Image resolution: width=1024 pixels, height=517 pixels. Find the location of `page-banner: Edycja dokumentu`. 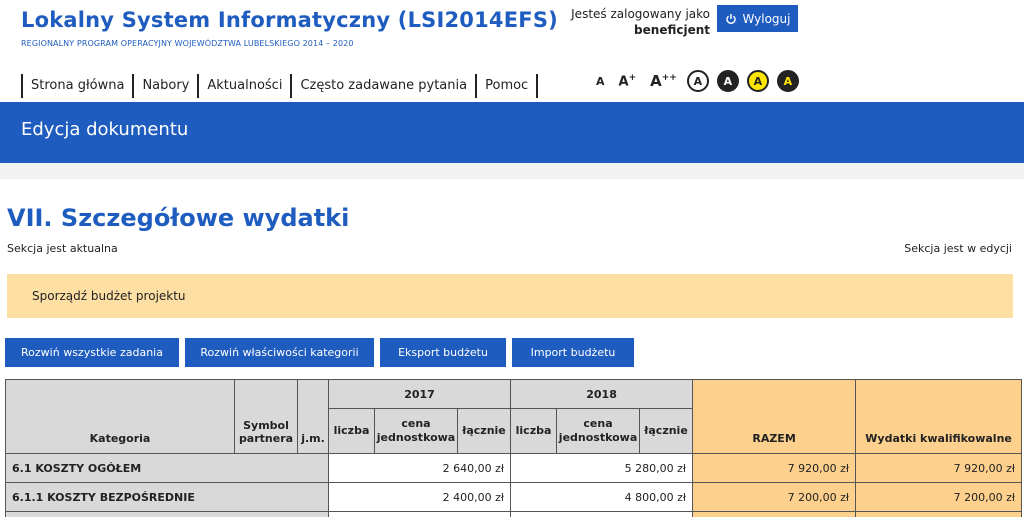

page-banner: Edycja dokumentu is located at coordinates (512, 132).